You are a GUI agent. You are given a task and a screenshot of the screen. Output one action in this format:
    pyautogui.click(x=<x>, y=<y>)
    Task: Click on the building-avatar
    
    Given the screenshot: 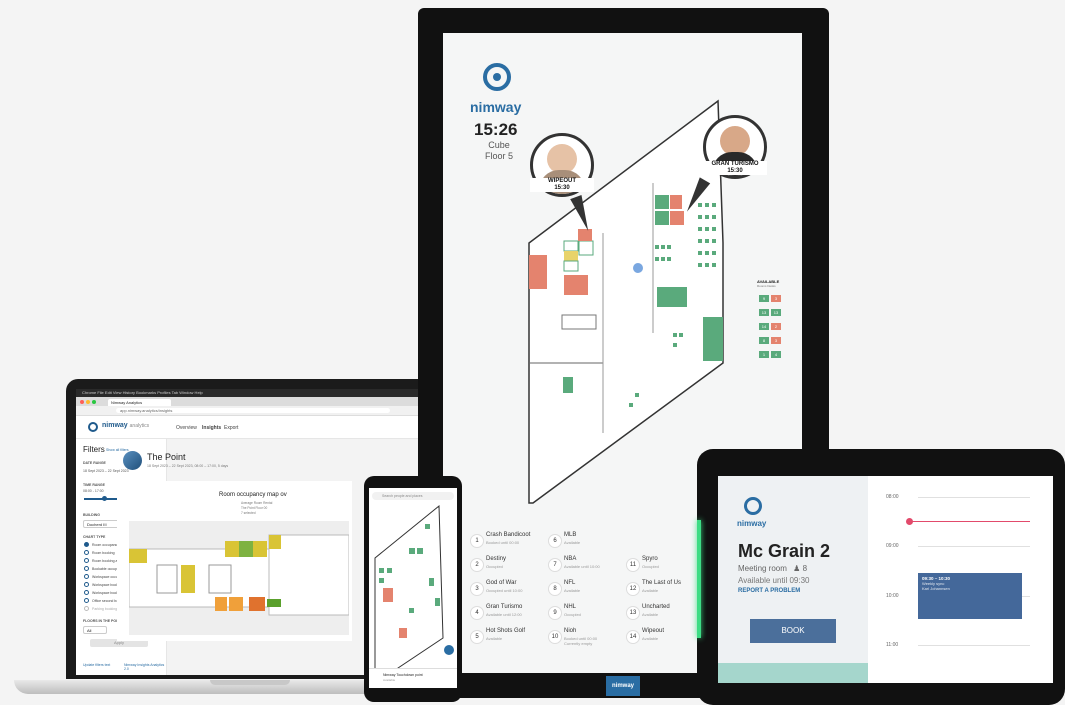 What is the action you would take?
    pyautogui.click(x=132, y=460)
    